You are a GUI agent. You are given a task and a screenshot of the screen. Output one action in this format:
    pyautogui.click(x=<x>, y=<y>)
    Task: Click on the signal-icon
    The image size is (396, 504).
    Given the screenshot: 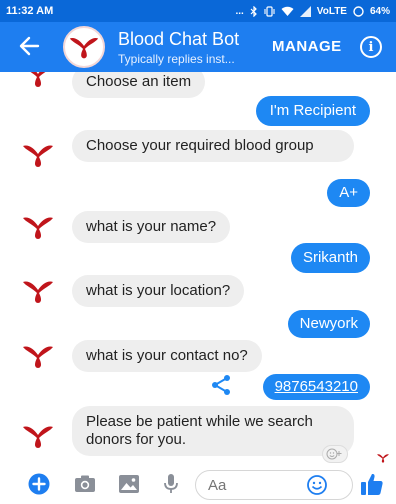 What is the action you would take?
    pyautogui.click(x=305, y=11)
    